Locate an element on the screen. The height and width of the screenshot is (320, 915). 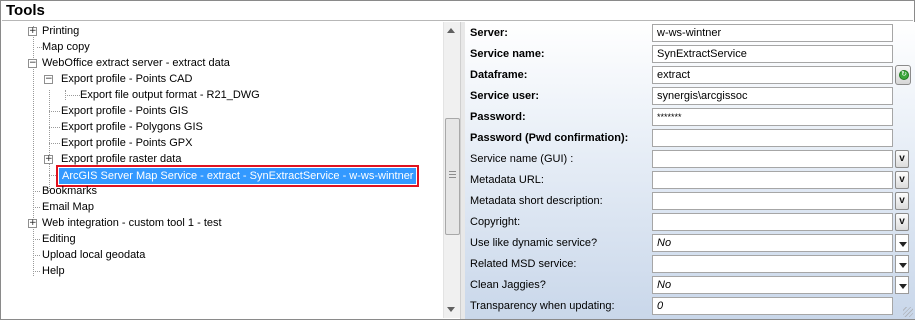
window-title: Tools is located at coordinates (25, 10).